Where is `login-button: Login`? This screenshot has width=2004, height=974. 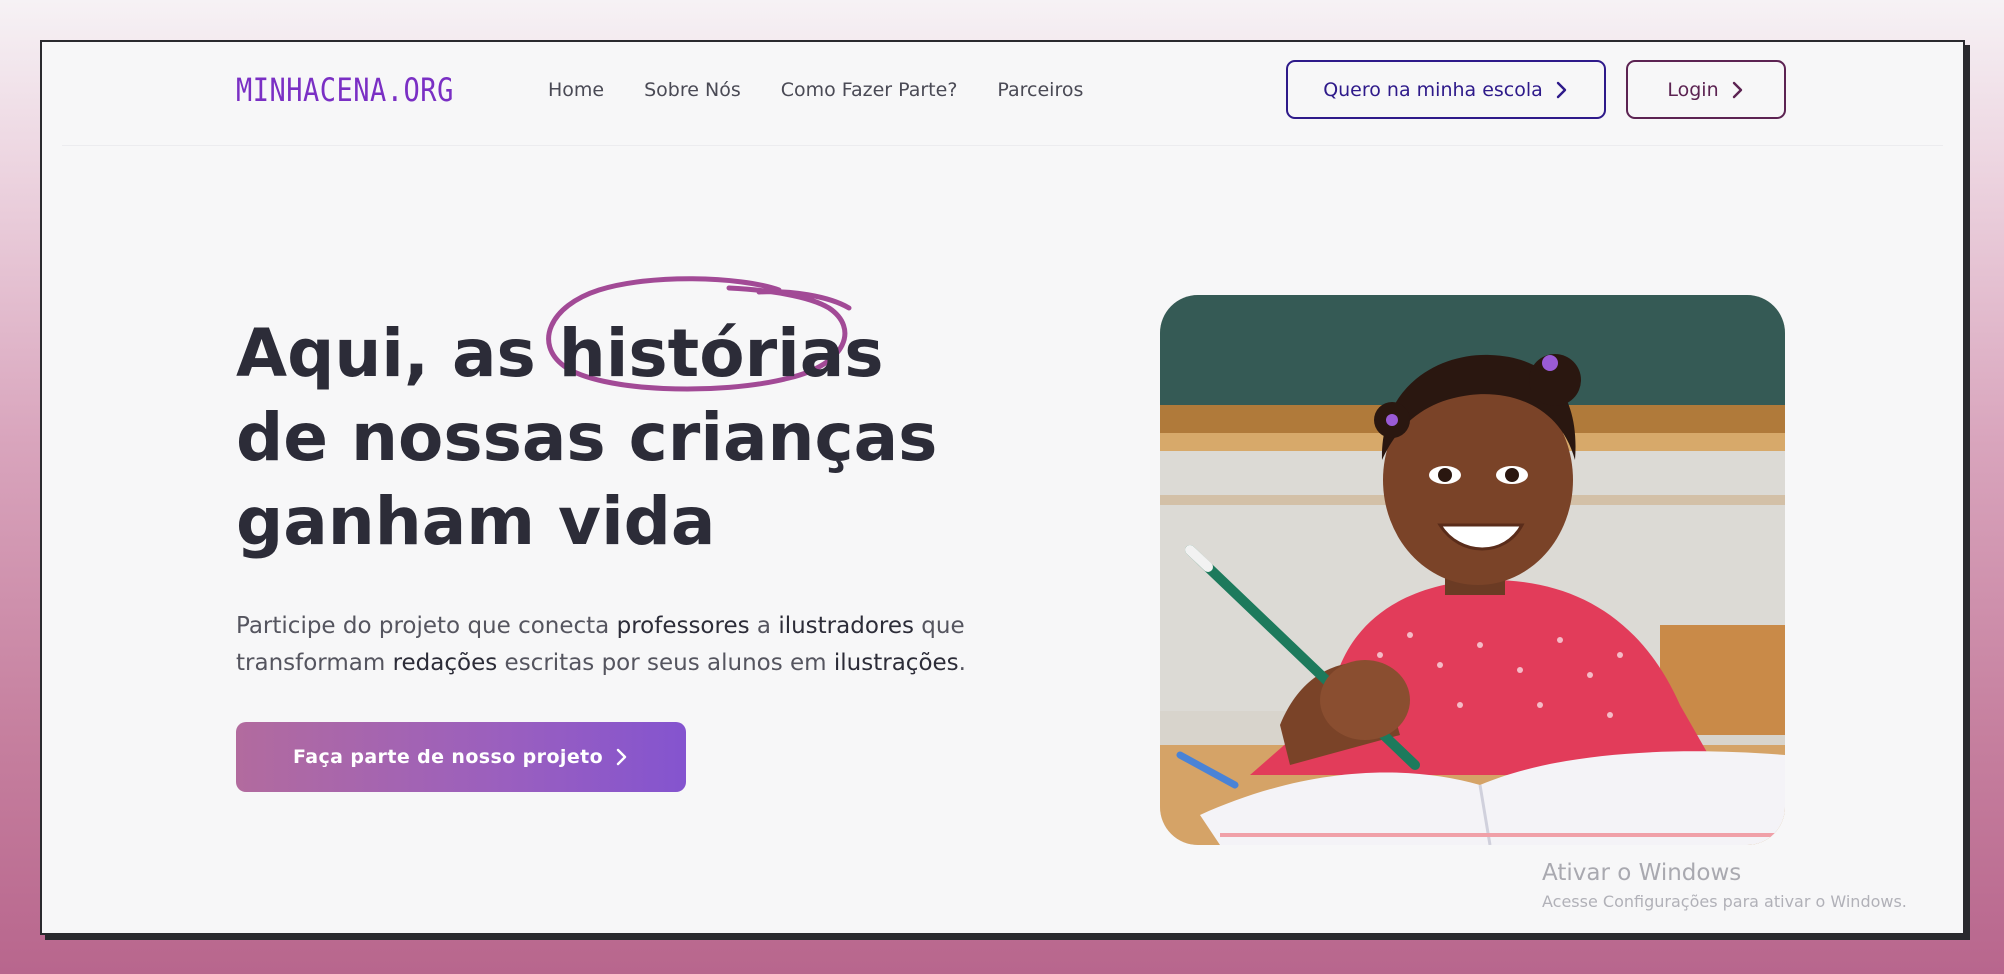
login-button: Login is located at coordinates (1706, 89).